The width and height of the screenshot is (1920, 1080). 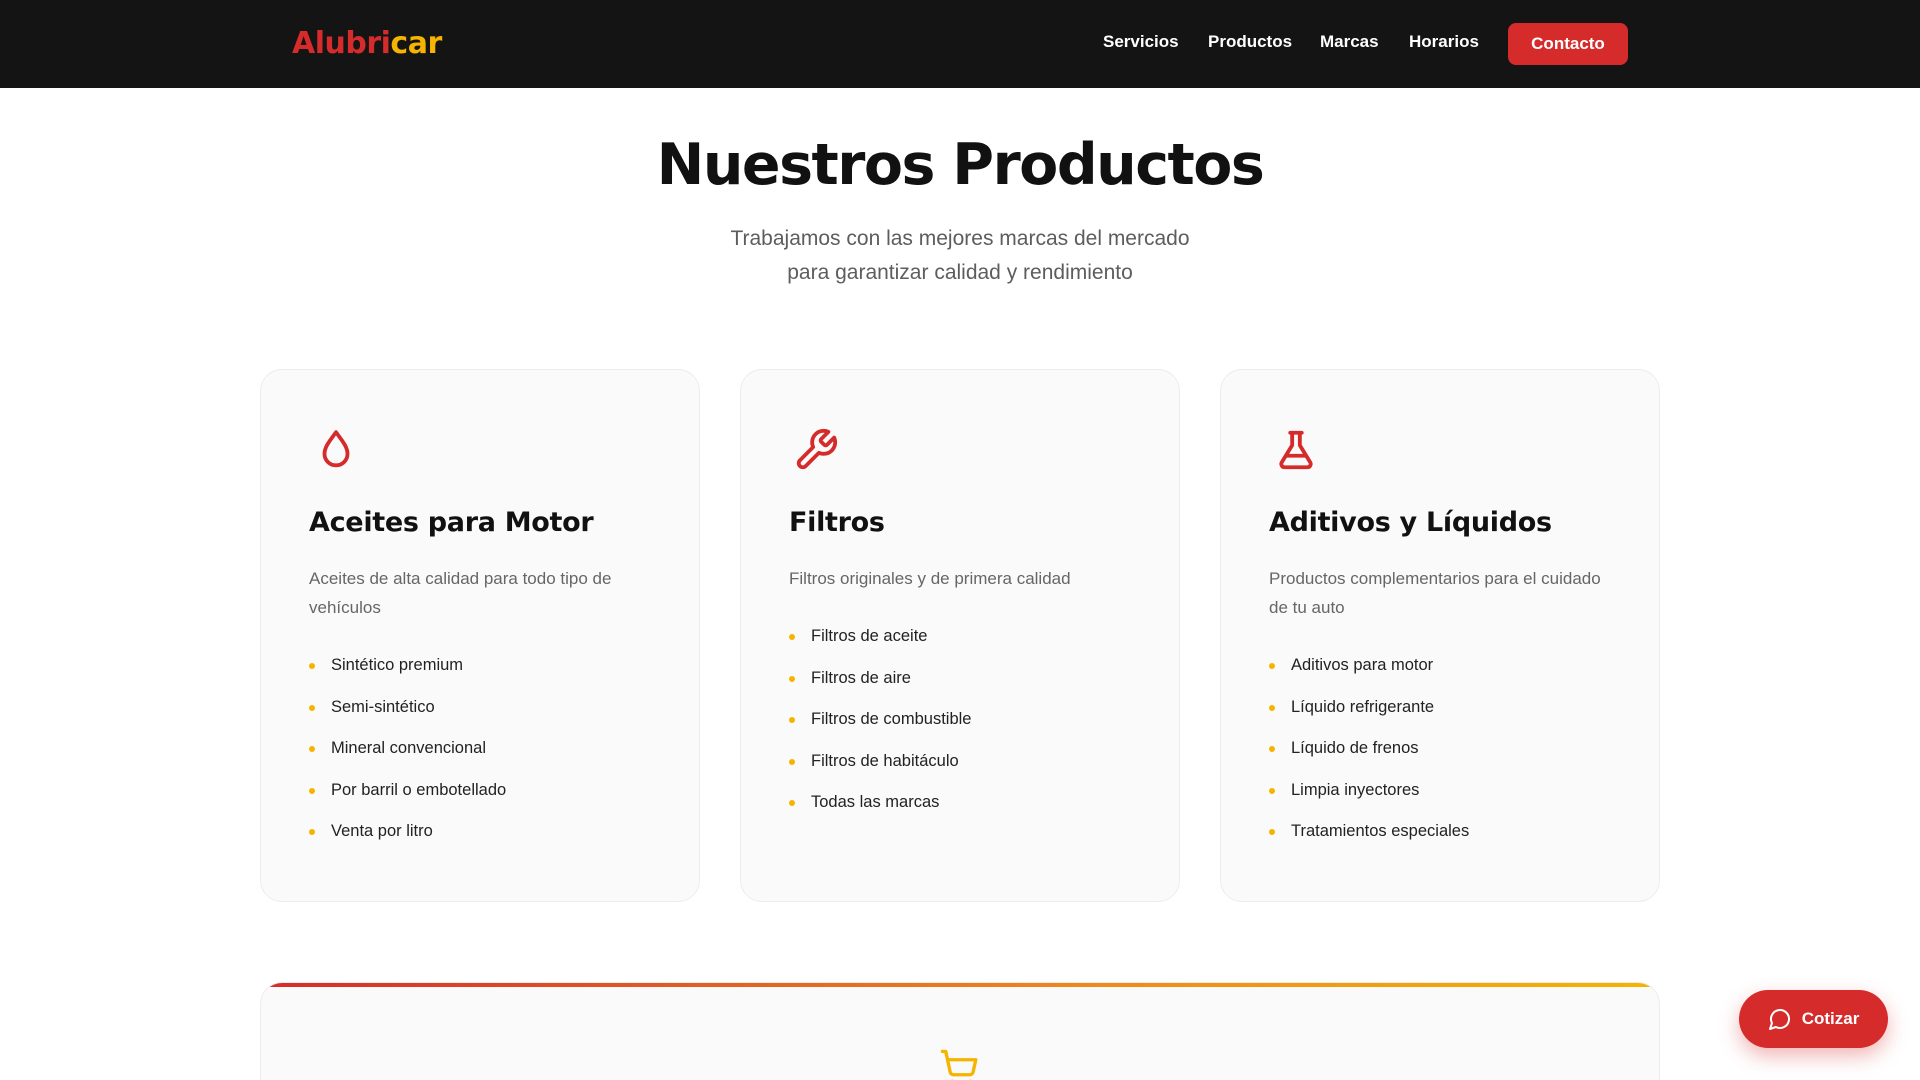 What do you see at coordinates (959, 1064) in the screenshot?
I see `shopping-cart-icon` at bounding box center [959, 1064].